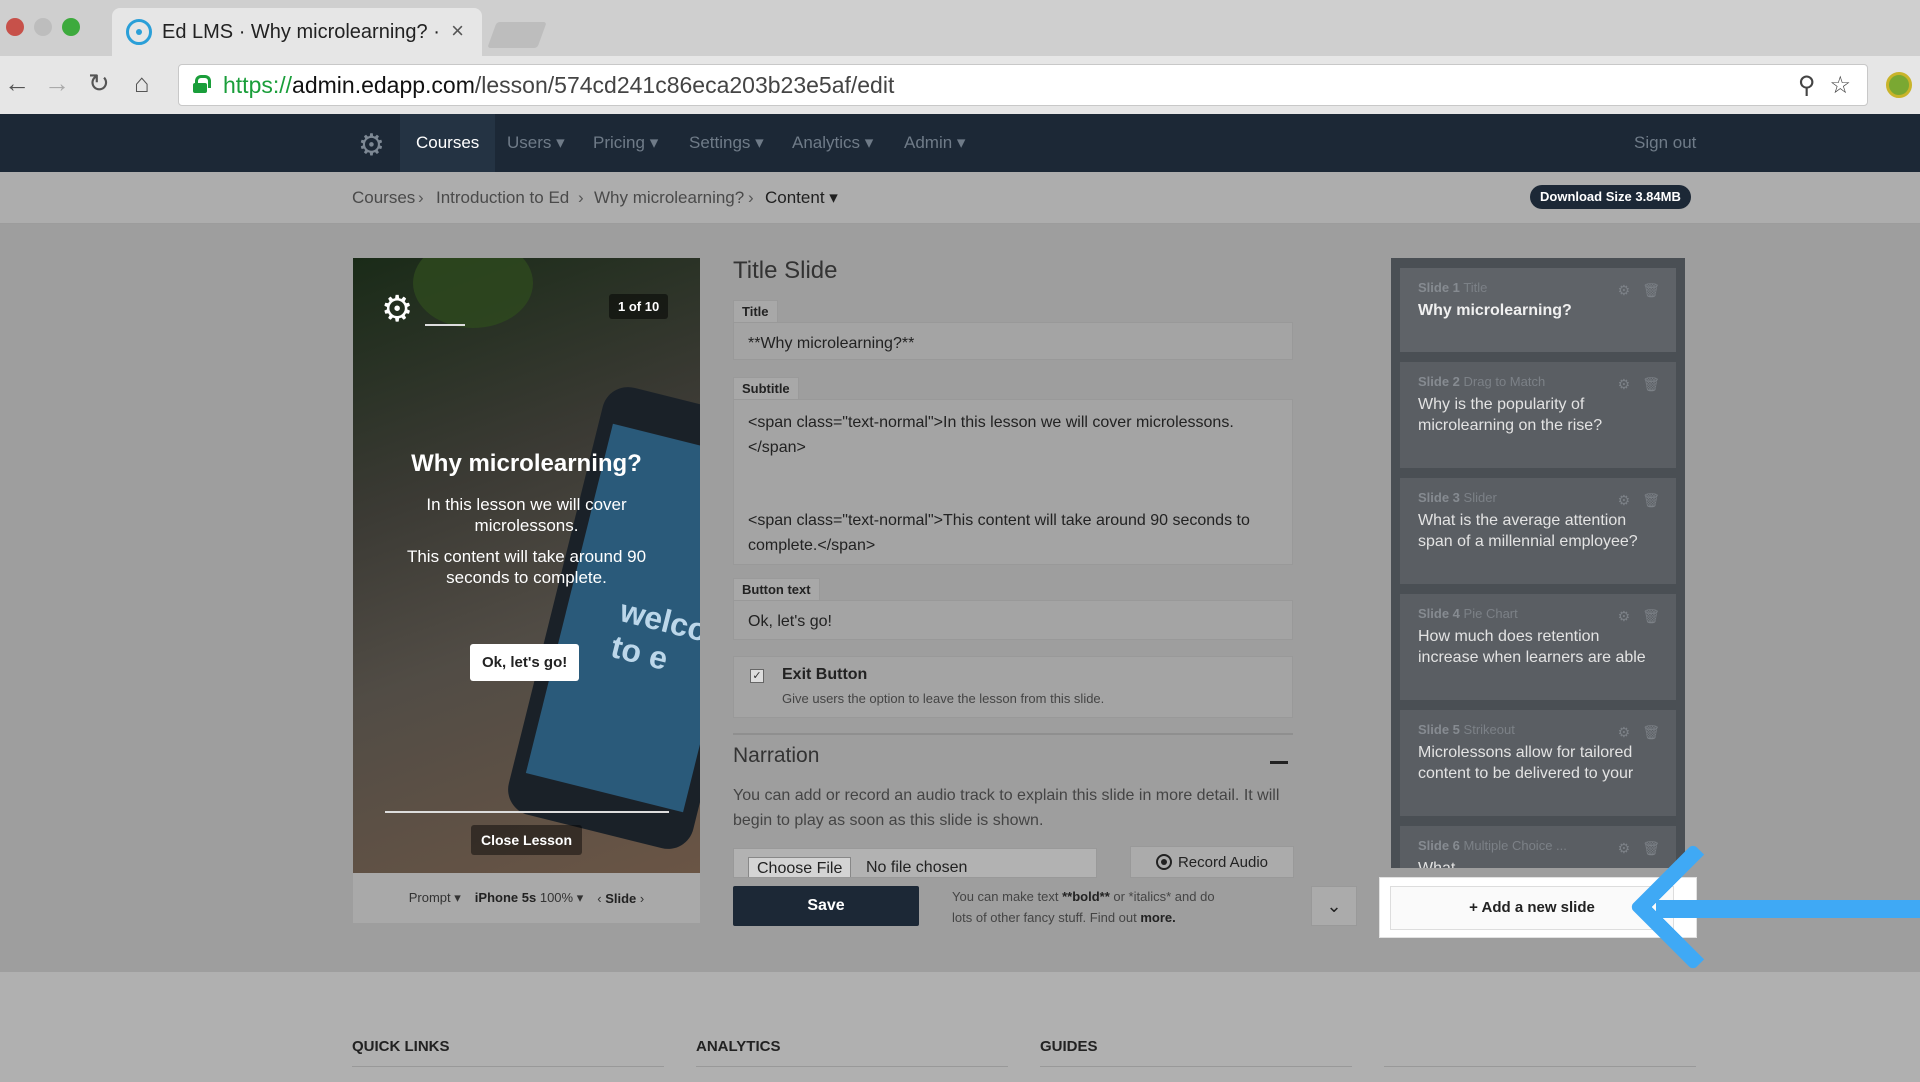 The image size is (1920, 1082). What do you see at coordinates (371, 145) in the screenshot?
I see `logo-gear-icon: ⚙` at bounding box center [371, 145].